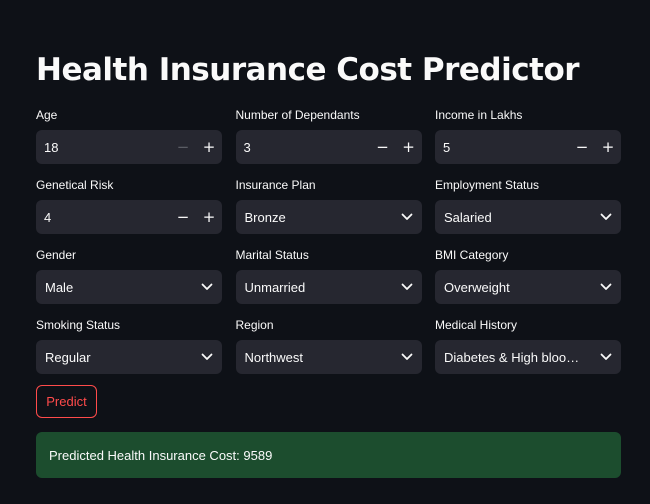  What do you see at coordinates (275, 287) in the screenshot?
I see `marital-status-value: Unmarried` at bounding box center [275, 287].